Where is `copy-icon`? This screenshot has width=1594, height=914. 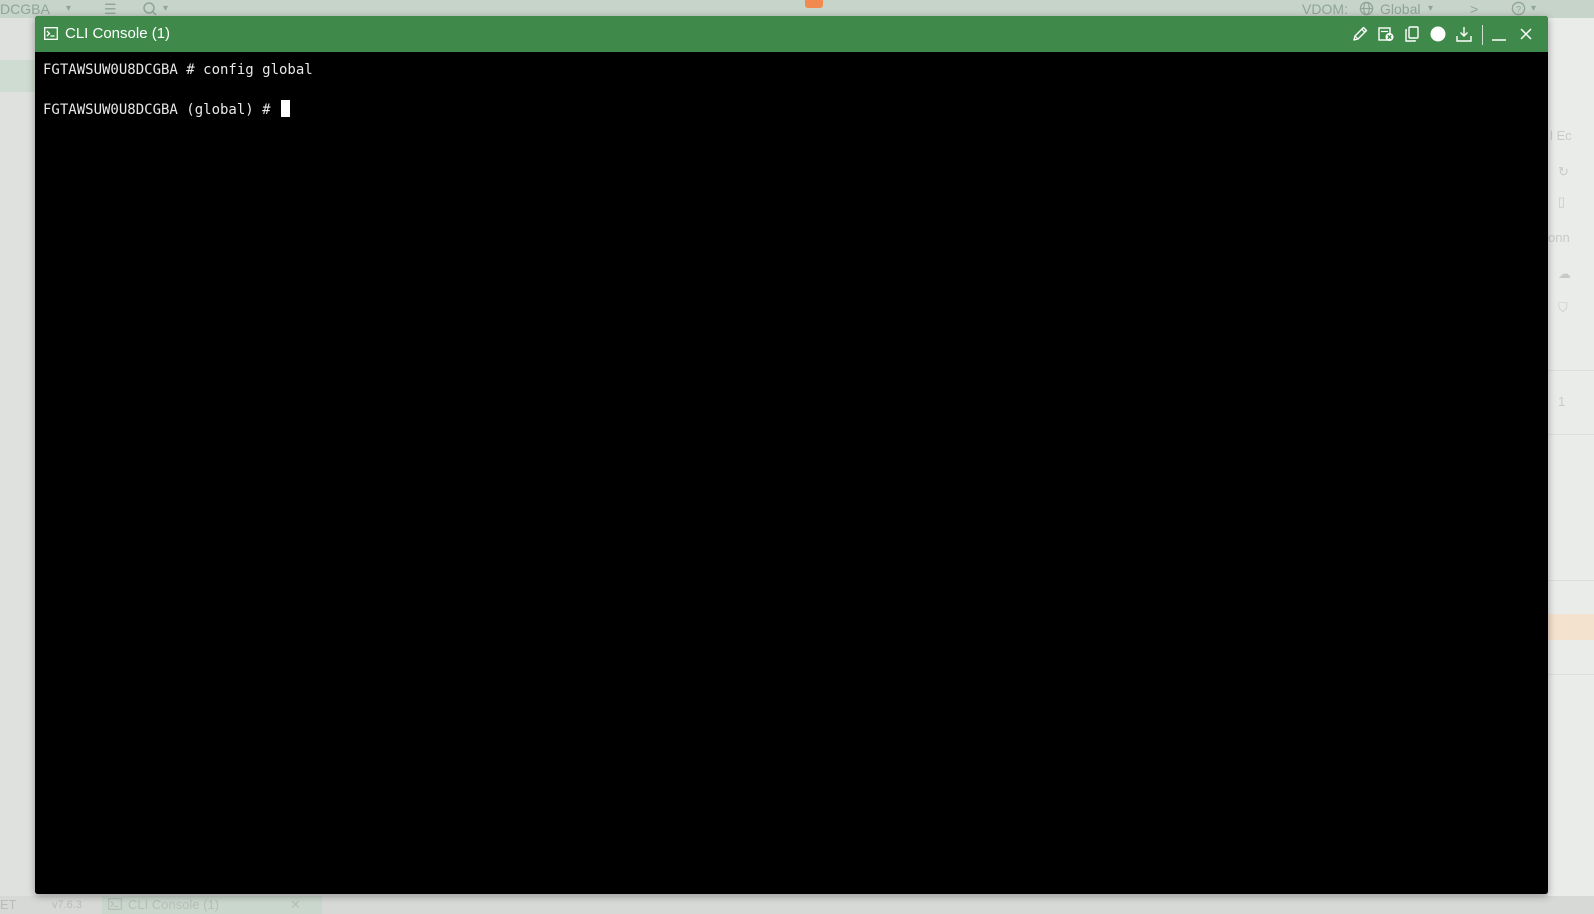
copy-icon is located at coordinates (1412, 34).